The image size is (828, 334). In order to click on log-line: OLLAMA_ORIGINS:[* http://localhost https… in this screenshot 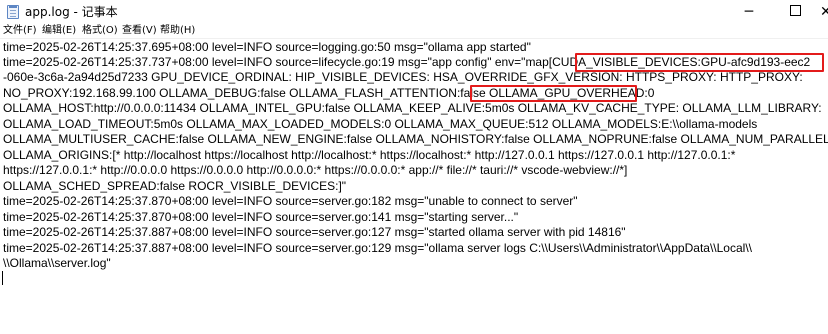, I will do `click(369, 155)`.